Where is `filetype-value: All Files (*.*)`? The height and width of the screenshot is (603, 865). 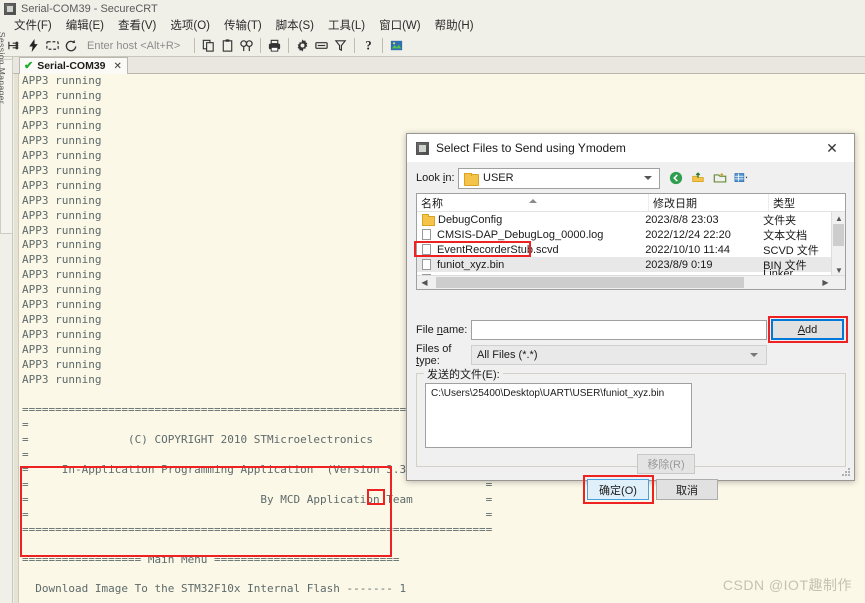 filetype-value: All Files (*.*) is located at coordinates (507, 354).